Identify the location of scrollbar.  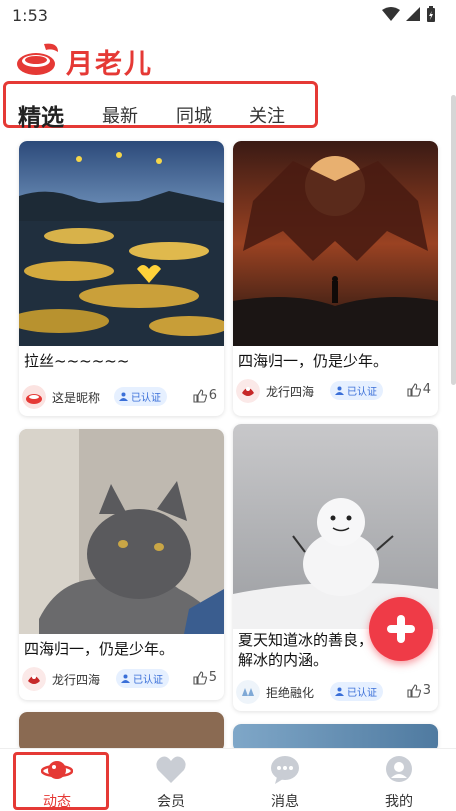
(453, 240).